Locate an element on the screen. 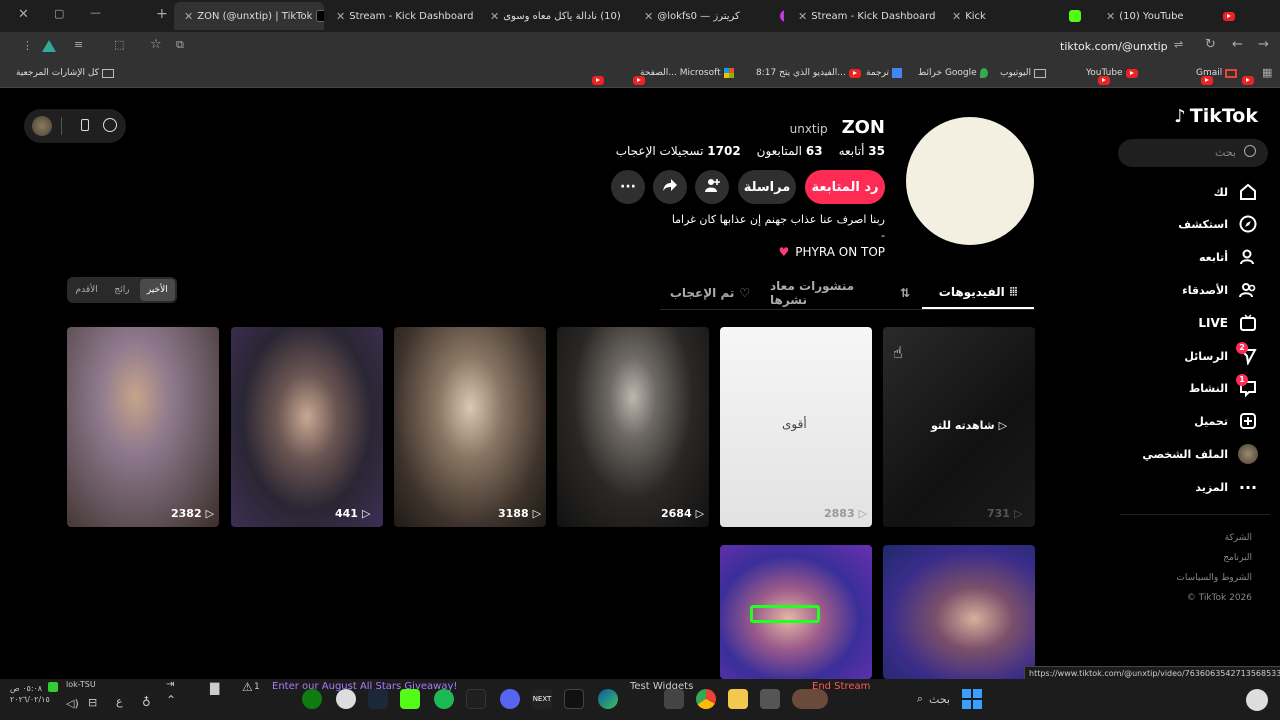  more-options-button: ··· is located at coordinates (628, 187).